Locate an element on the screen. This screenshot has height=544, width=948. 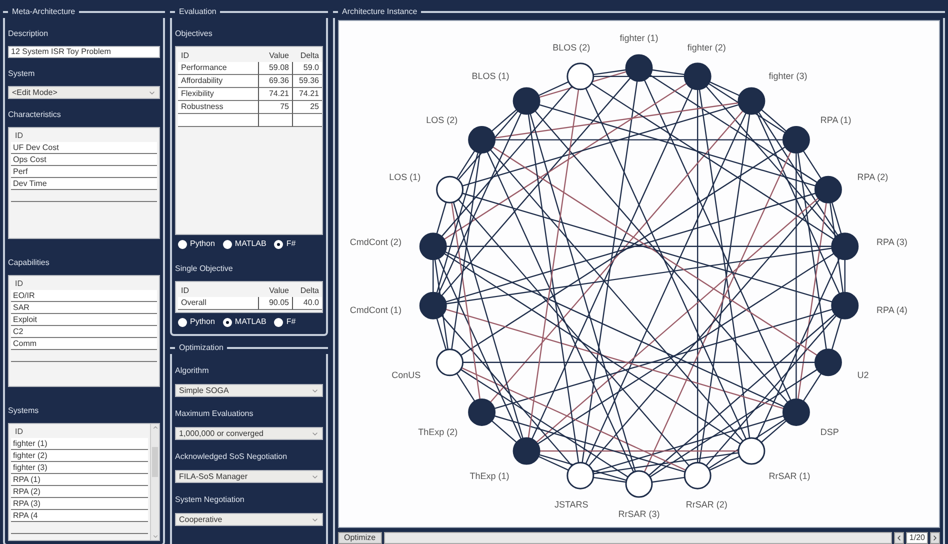
node-label: BLOS (1) is located at coordinates (491, 75).